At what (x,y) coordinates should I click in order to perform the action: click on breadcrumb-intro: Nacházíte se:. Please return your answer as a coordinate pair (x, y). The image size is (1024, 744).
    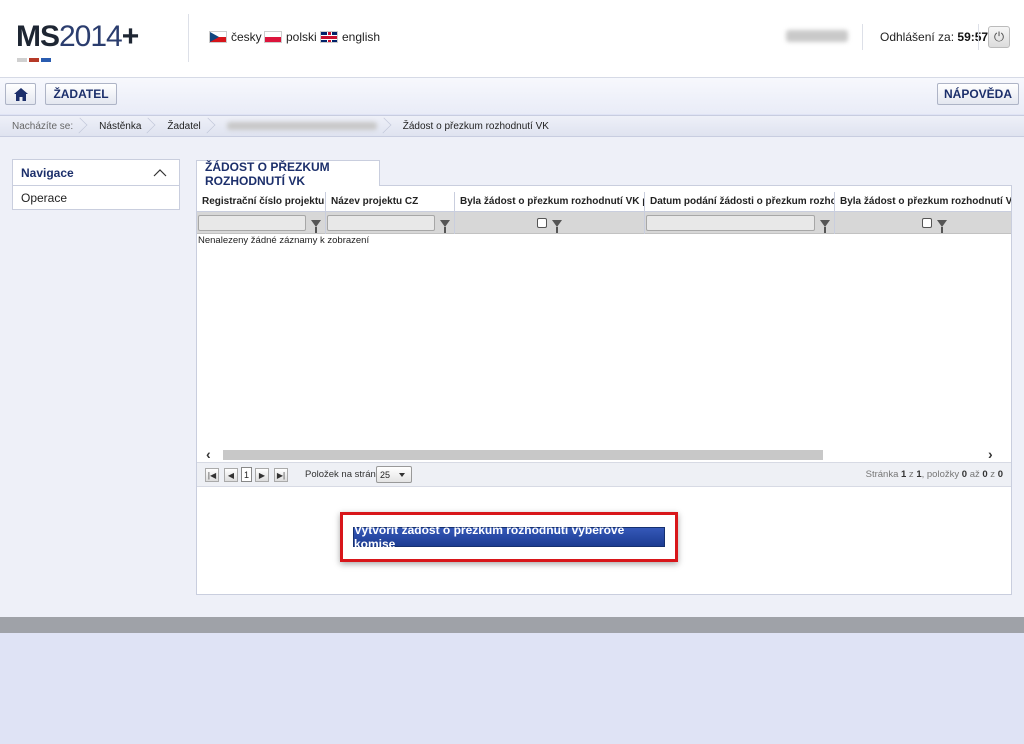
    Looking at the image, I should click on (43, 126).